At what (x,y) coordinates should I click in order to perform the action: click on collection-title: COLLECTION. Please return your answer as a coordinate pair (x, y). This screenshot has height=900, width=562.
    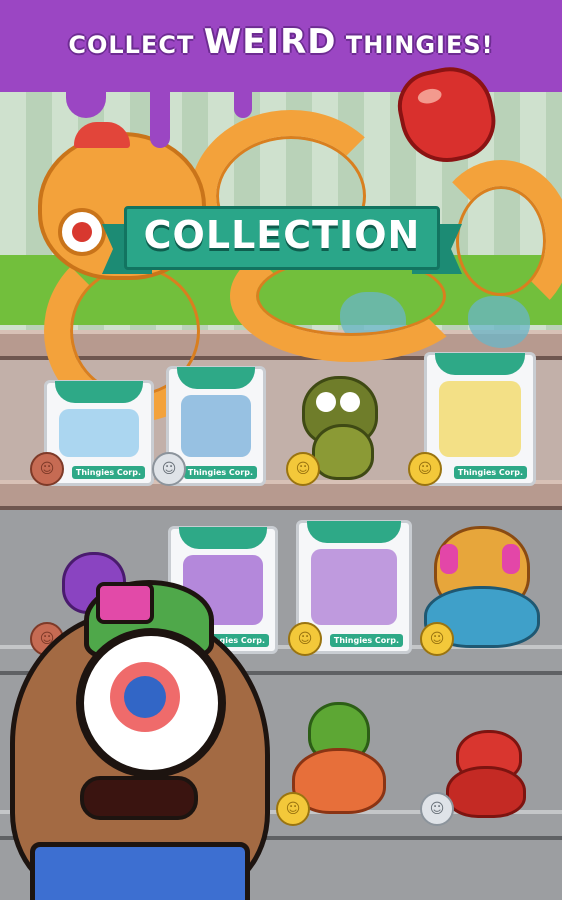
    Looking at the image, I should click on (282, 235).